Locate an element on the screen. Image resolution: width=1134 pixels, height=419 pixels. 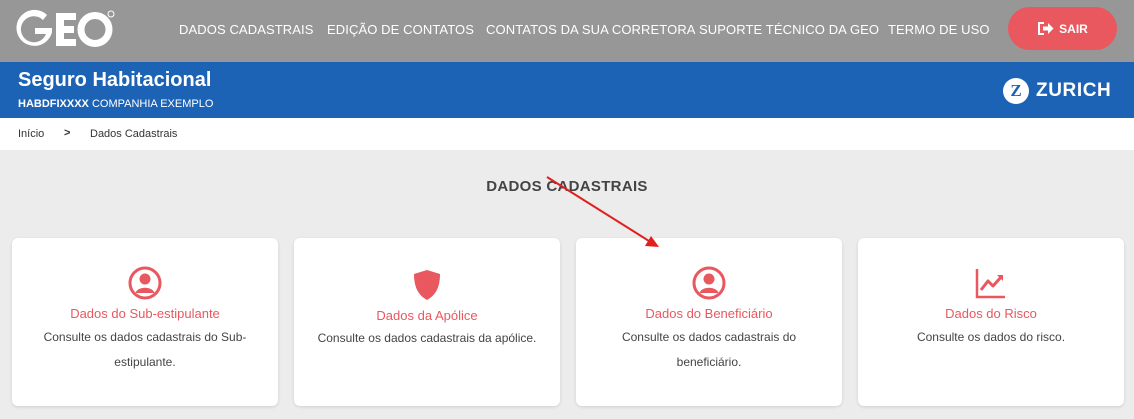
nav-suporte-tecnico: SUPORTE TÉCNICO DA GEO is located at coordinates (789, 29).